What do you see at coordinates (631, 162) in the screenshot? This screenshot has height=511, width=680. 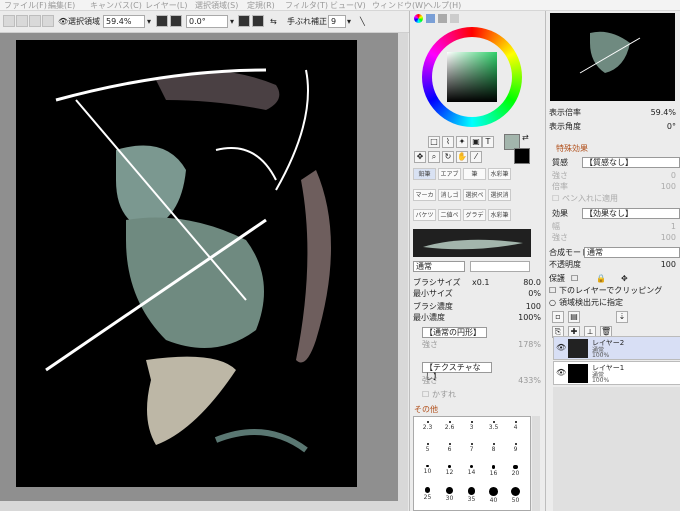 I see `texture-select: 【質感なし】` at bounding box center [631, 162].